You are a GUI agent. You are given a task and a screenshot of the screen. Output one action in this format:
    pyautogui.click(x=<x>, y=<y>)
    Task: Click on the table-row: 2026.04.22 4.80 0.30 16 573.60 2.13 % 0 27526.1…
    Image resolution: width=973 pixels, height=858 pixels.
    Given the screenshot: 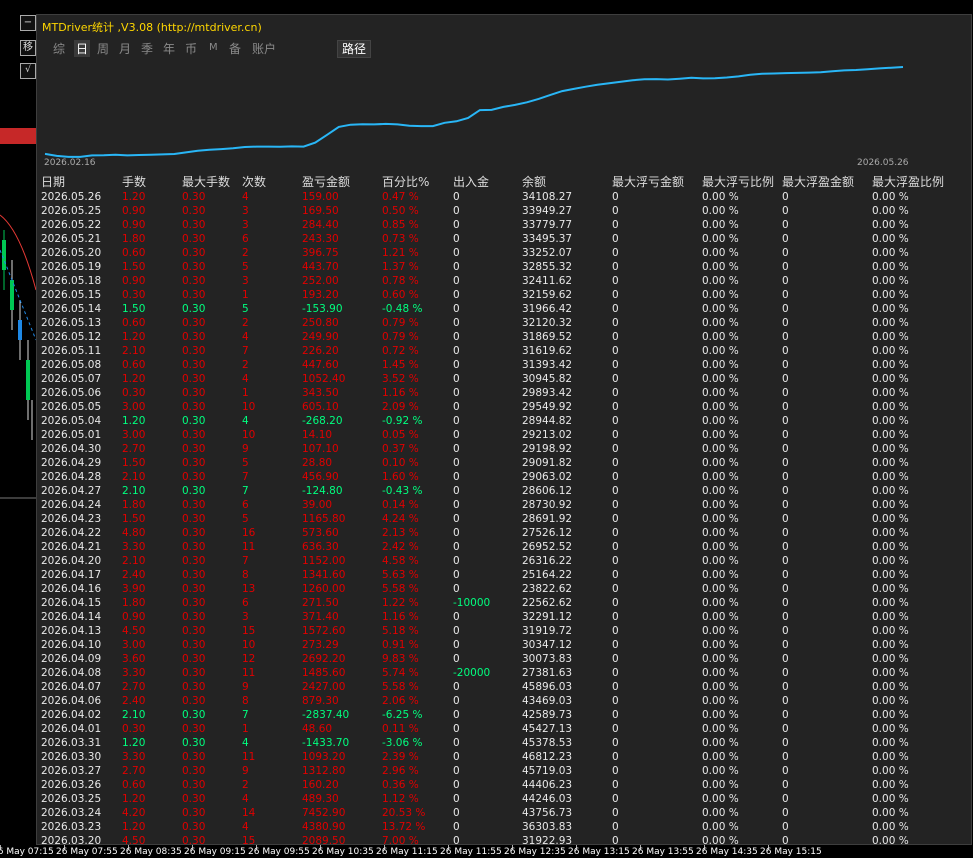 What is the action you would take?
    pyautogui.click(x=506, y=533)
    